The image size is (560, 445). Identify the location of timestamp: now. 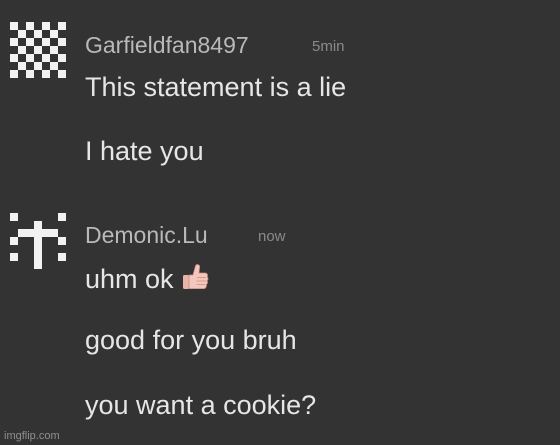
(272, 236).